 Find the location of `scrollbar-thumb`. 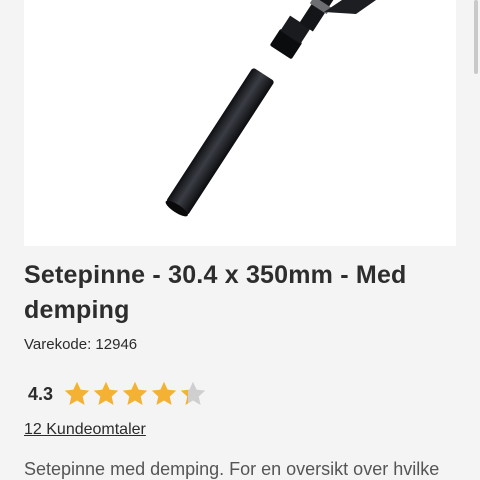

scrollbar-thumb is located at coordinates (476, 37).